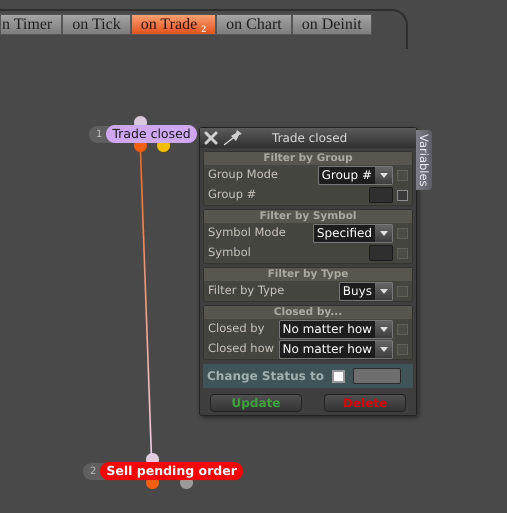 Image resolution: width=507 pixels, height=513 pixels. Describe the element at coordinates (31, 24) in the screenshot. I see `tab: n Timer` at that location.